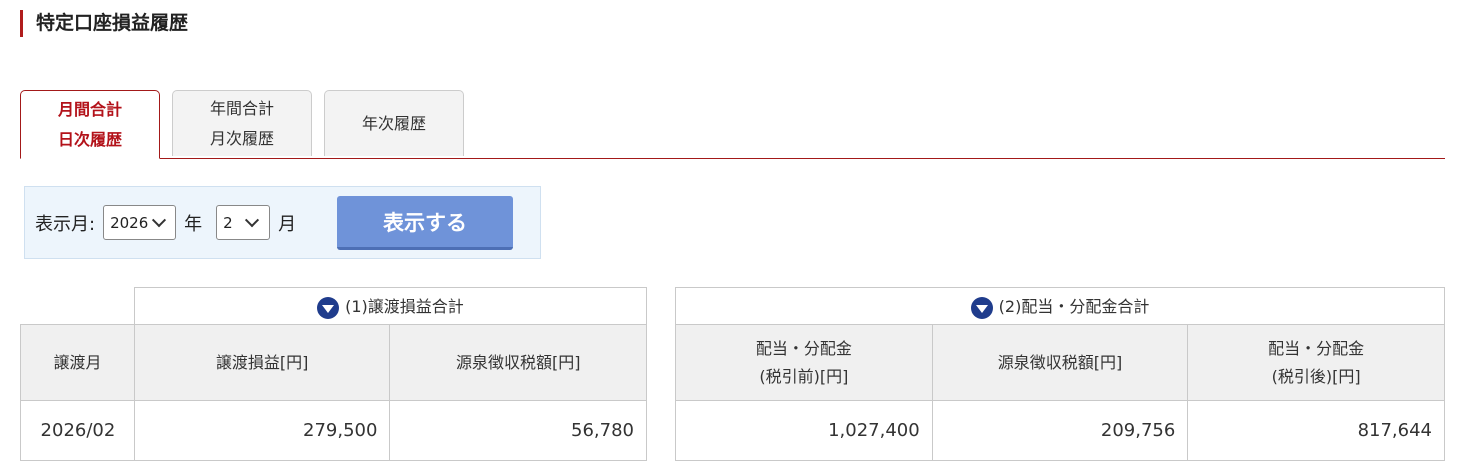 The image size is (1482, 473). I want to click on row-month: 2026/02, so click(77, 430).